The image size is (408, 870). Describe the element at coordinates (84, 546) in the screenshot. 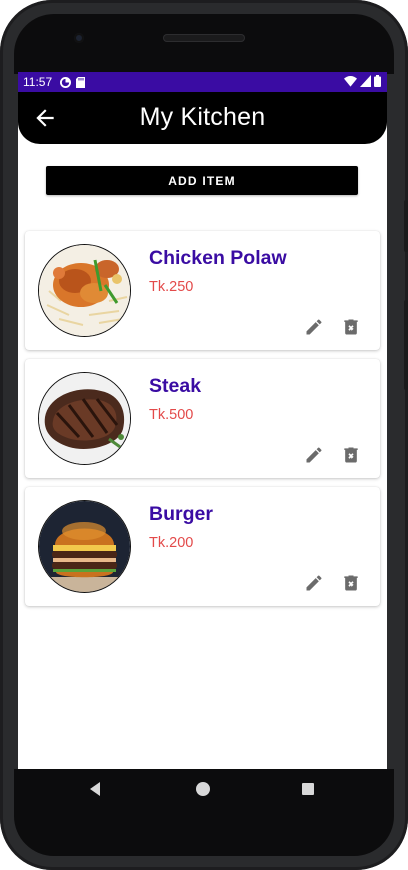

I see `burger-photo` at that location.